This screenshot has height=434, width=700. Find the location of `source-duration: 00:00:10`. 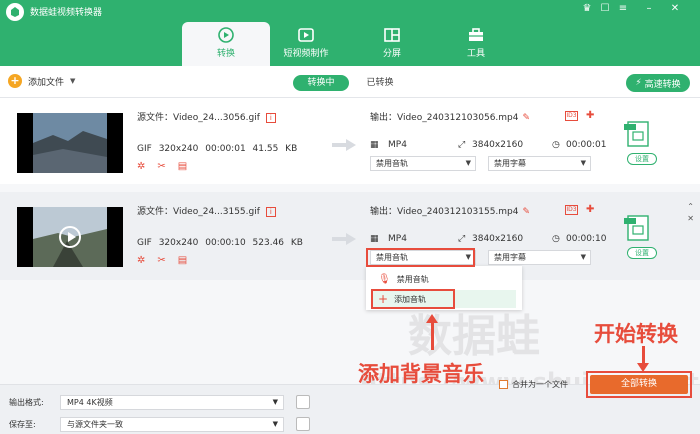

source-duration: 00:00:10 is located at coordinates (225, 243).